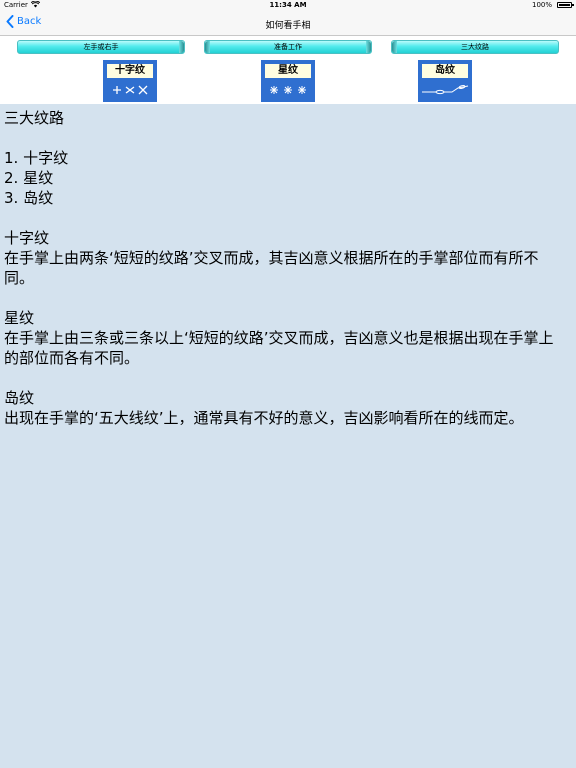  I want to click on tab-label: 准备工作, so click(288, 47).